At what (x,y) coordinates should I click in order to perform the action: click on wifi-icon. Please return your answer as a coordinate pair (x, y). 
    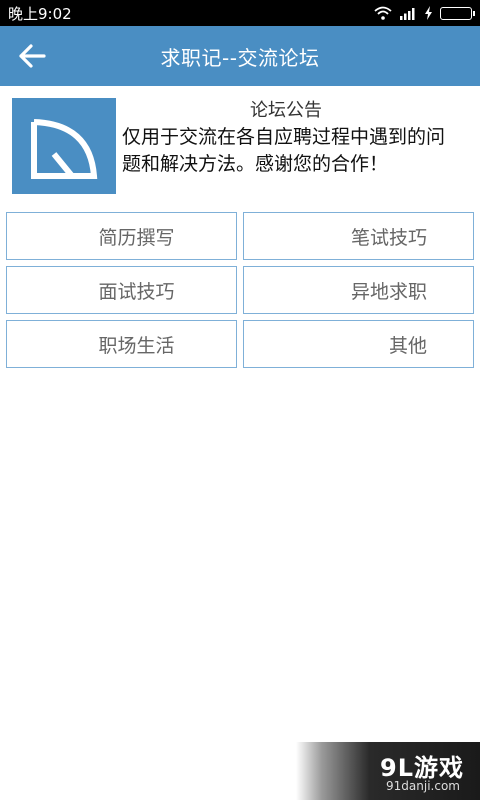
    Looking at the image, I should click on (383, 13).